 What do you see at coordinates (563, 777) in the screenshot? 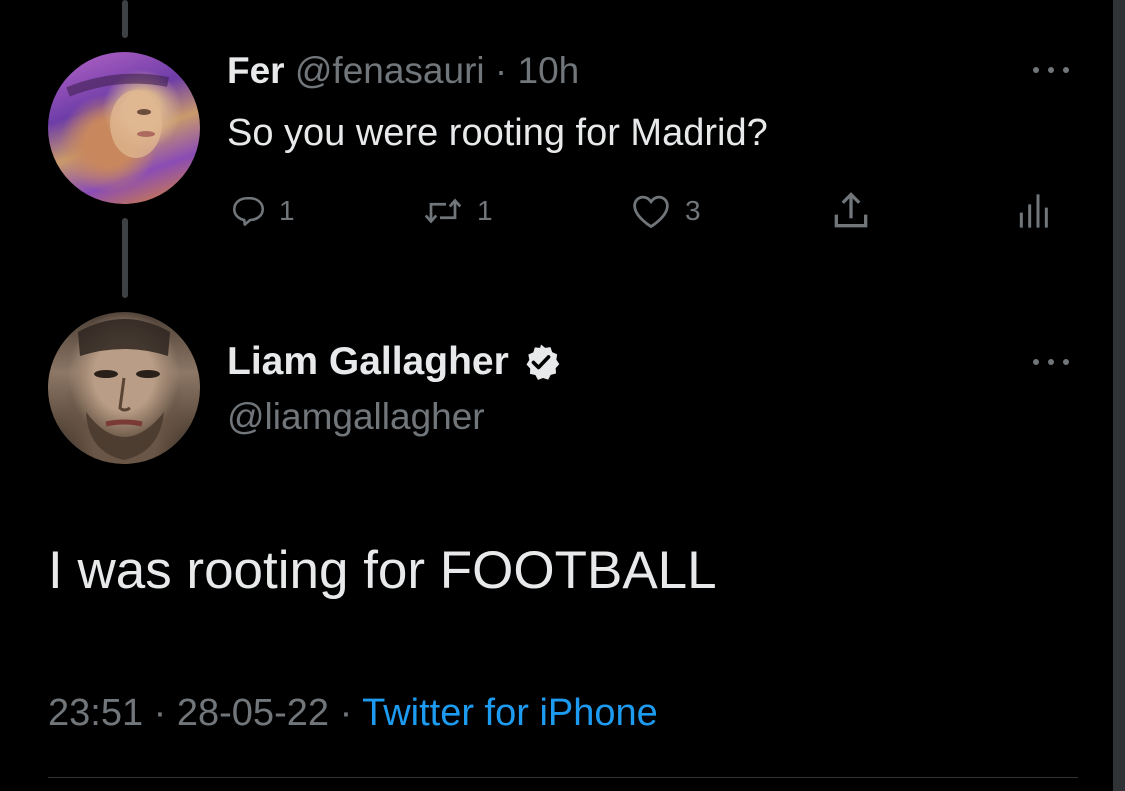
I see `divider` at bounding box center [563, 777].